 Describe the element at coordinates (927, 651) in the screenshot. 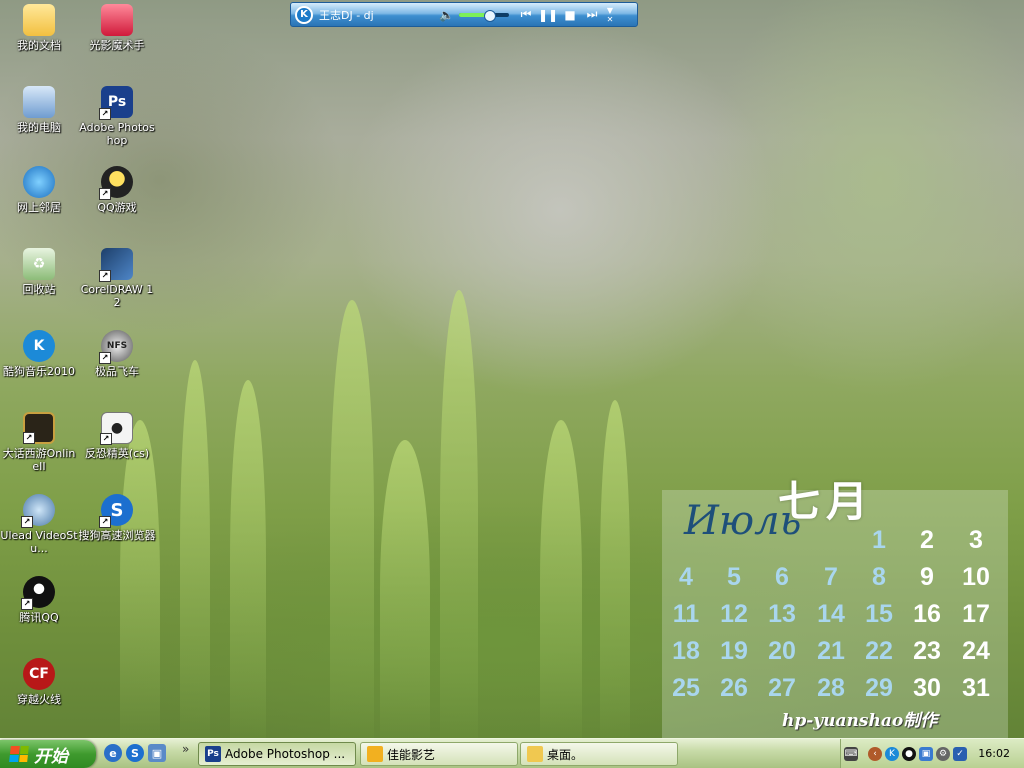

I see `calendar-day: 23` at that location.